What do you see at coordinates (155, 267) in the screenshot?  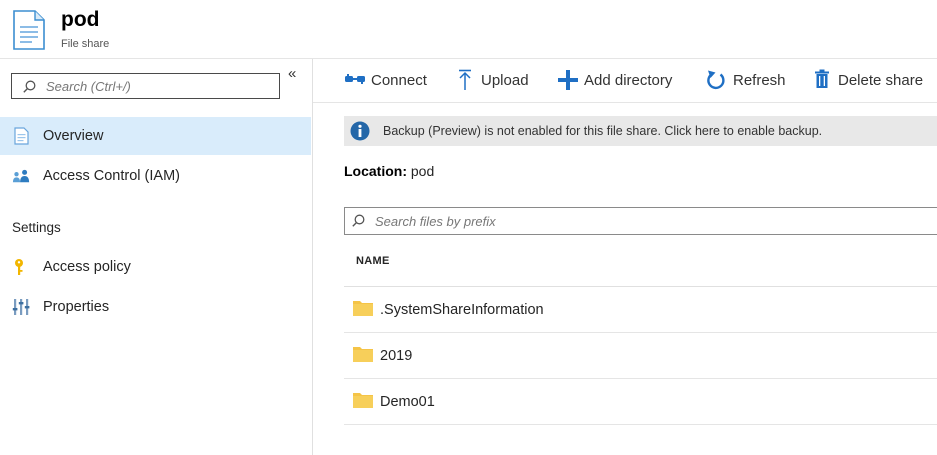 I see `sidebar-item-access-policy: Access policy` at bounding box center [155, 267].